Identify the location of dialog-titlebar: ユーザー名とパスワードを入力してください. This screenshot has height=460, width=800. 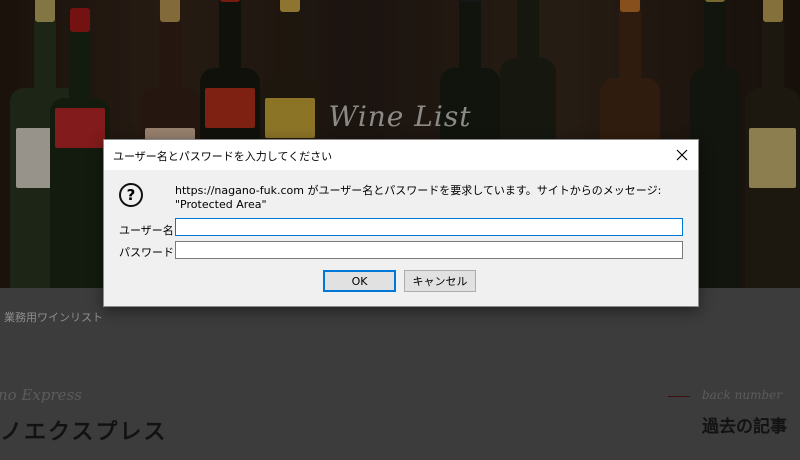
(401, 155).